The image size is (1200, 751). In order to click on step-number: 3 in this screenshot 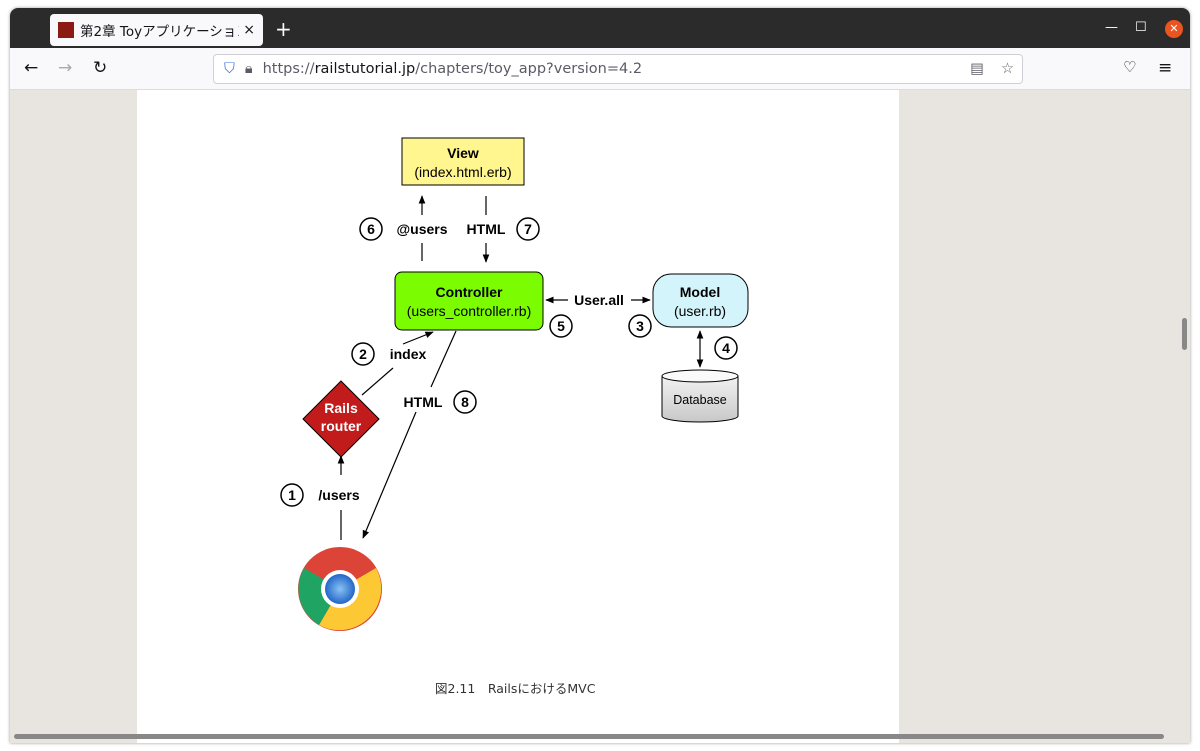, I will do `click(640, 326)`.